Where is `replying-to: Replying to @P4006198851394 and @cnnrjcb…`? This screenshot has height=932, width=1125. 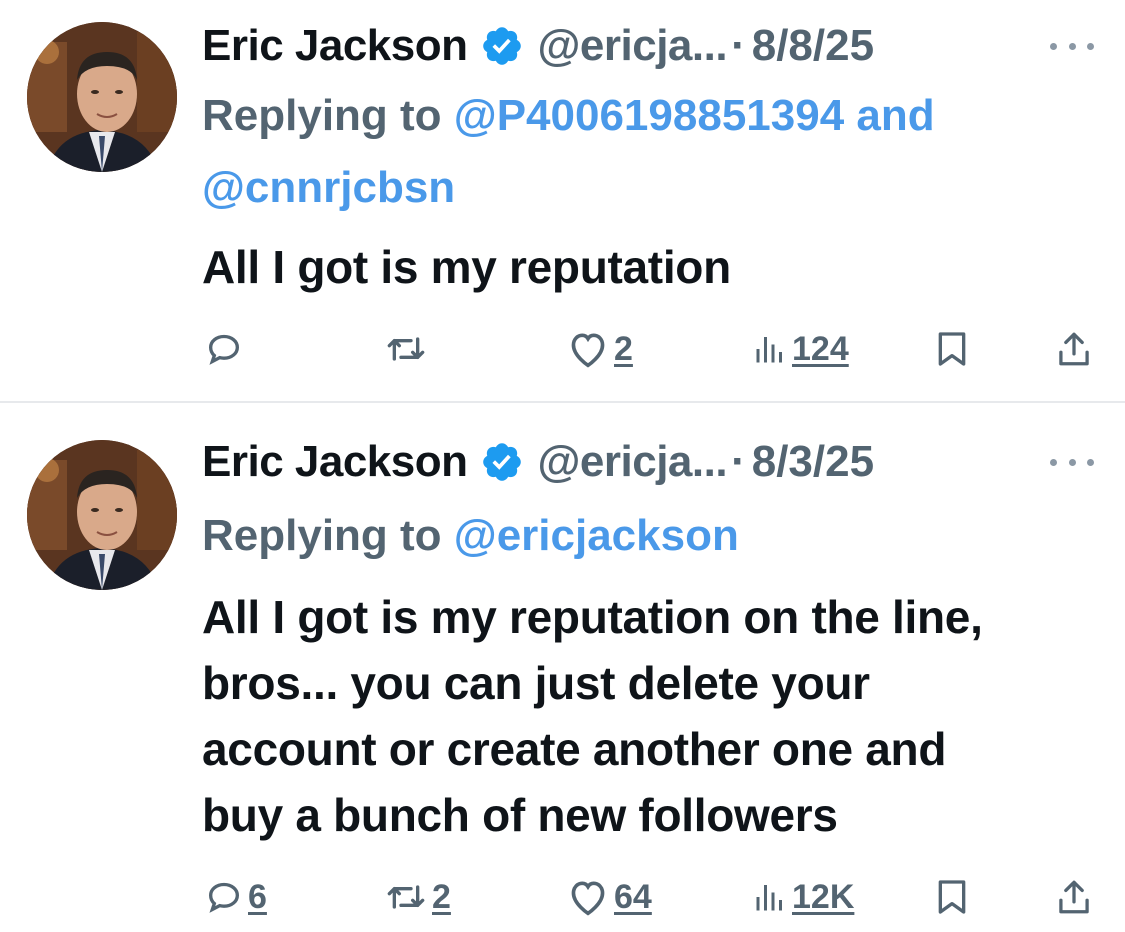
replying-to: Replying to @P4006198851394 and @cnnrjcb… is located at coordinates (652, 152).